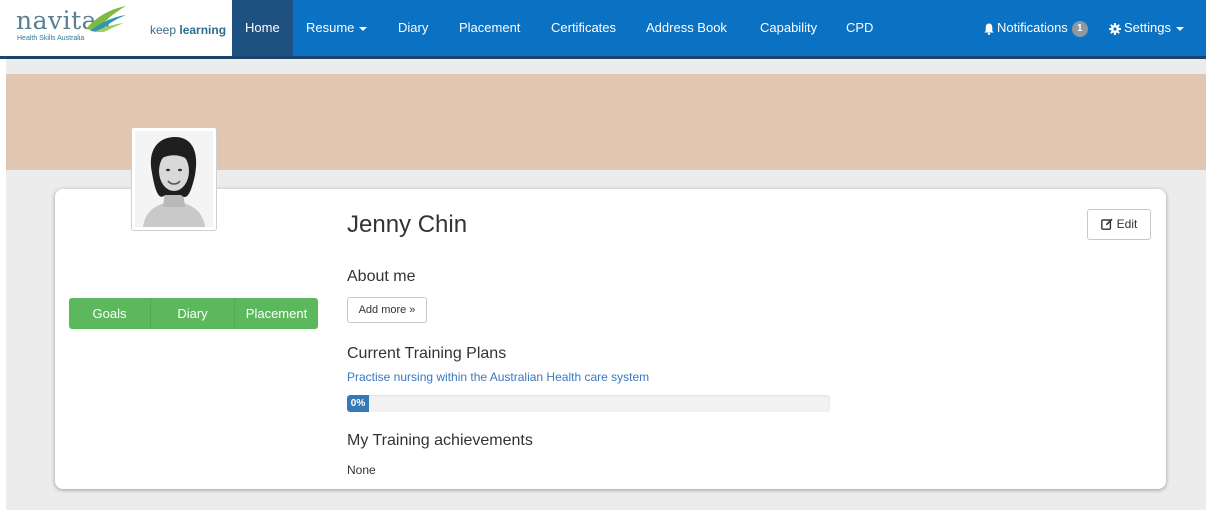 This screenshot has width=1206, height=510. Describe the element at coordinates (413, 28) in the screenshot. I see `nav-diary: Diary` at that location.